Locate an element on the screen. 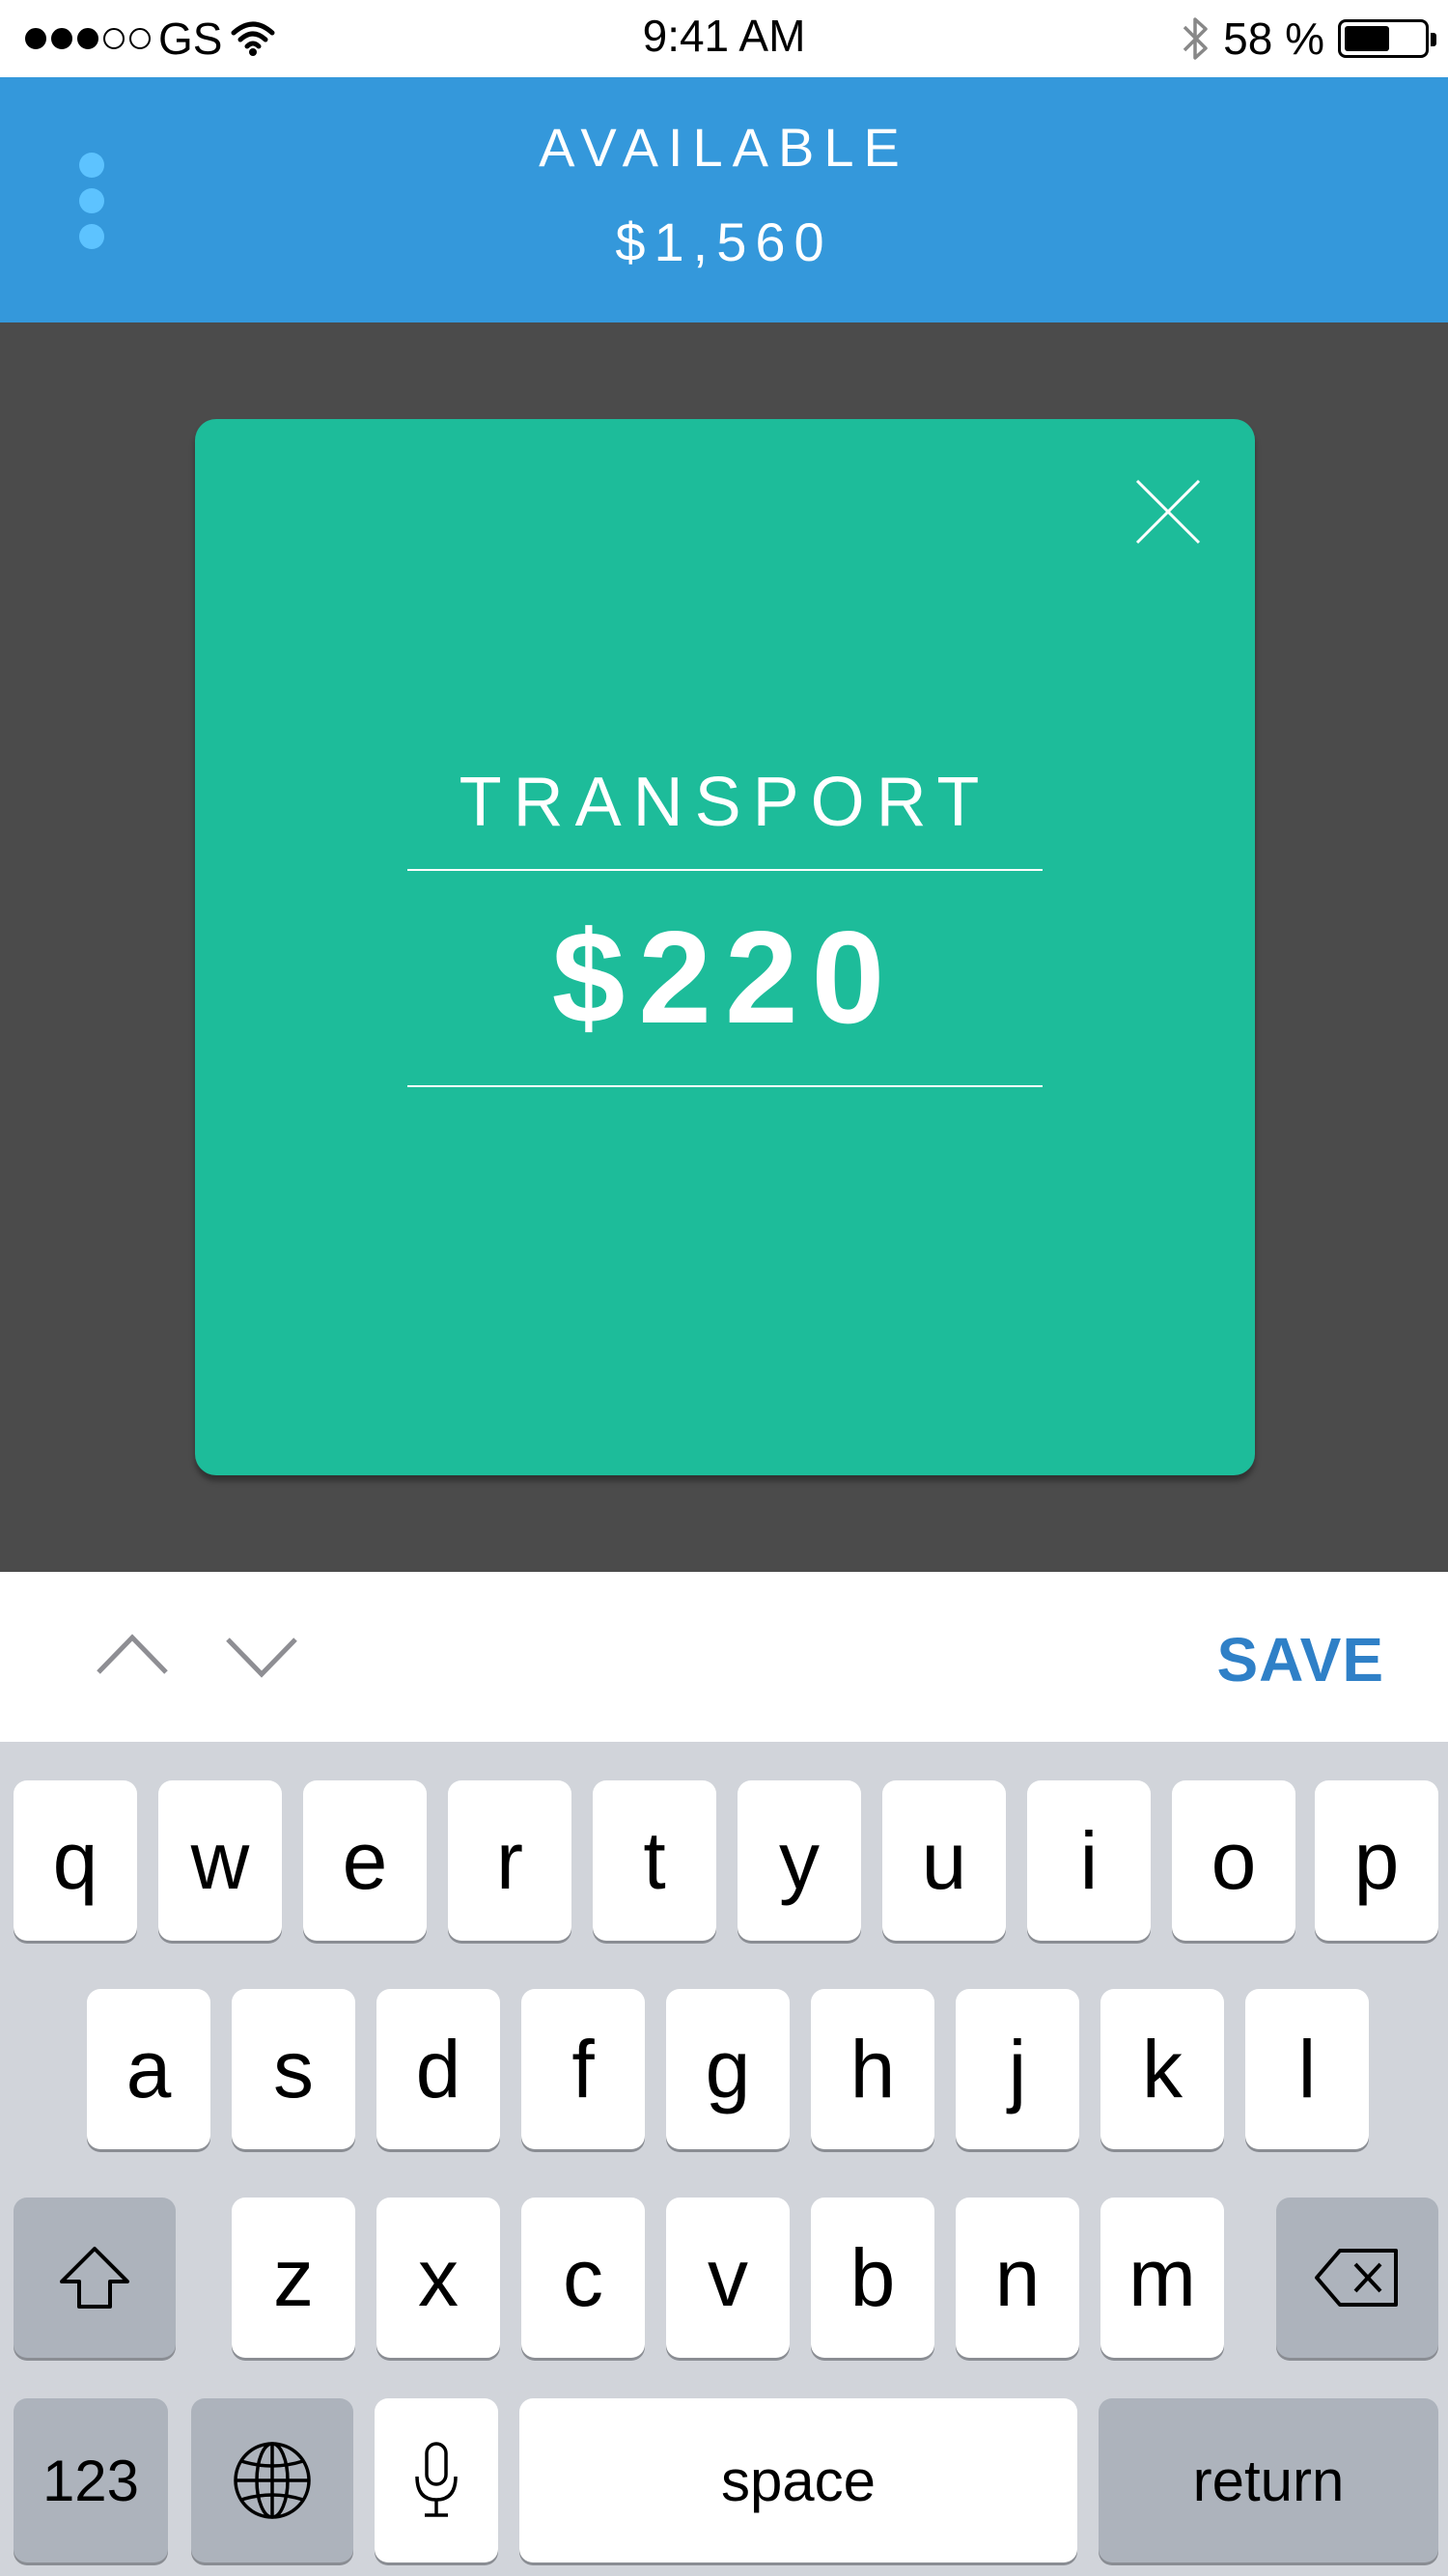 The width and height of the screenshot is (1448, 2576). microphone-icon is located at coordinates (437, 2480).